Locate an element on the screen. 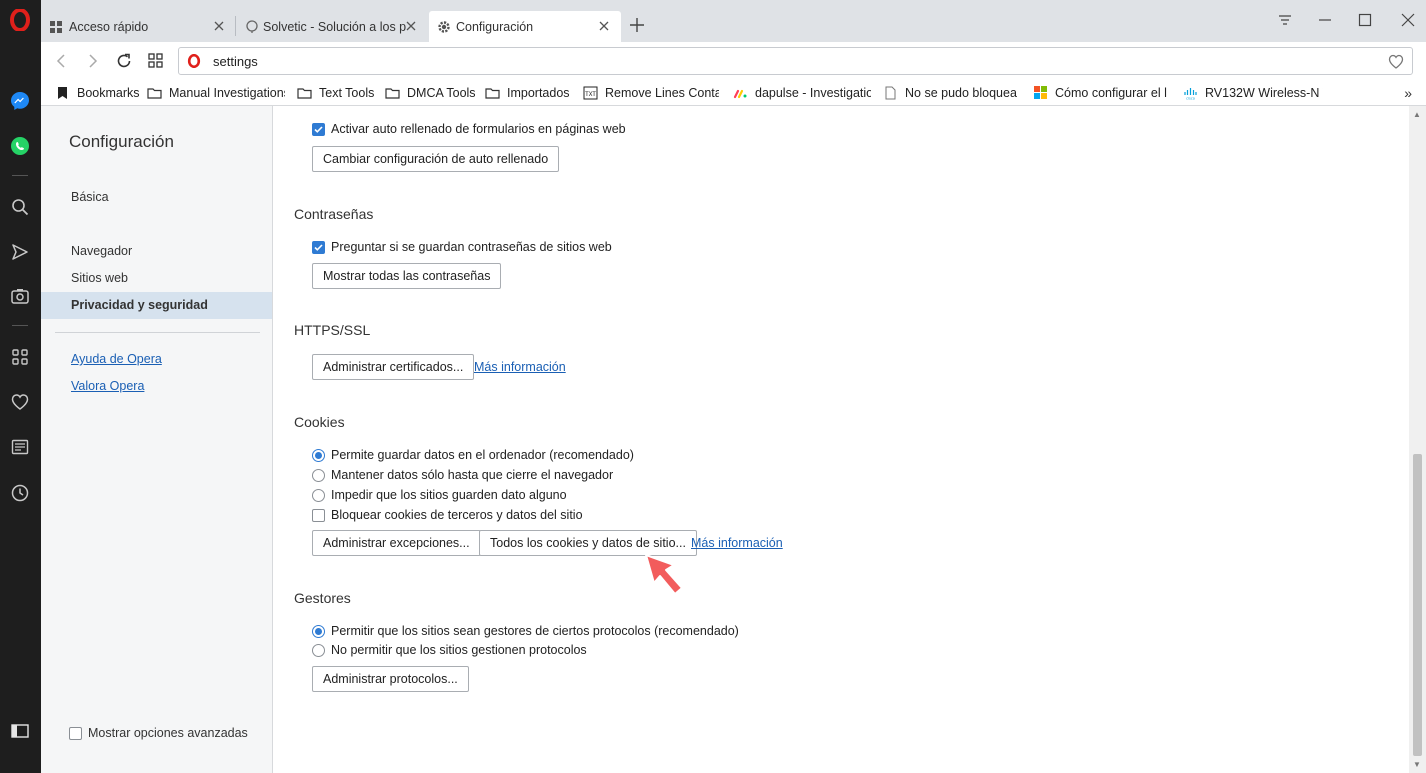 This screenshot has height=773, width=1426. cookies-more-info-link: Más información is located at coordinates (737, 543).